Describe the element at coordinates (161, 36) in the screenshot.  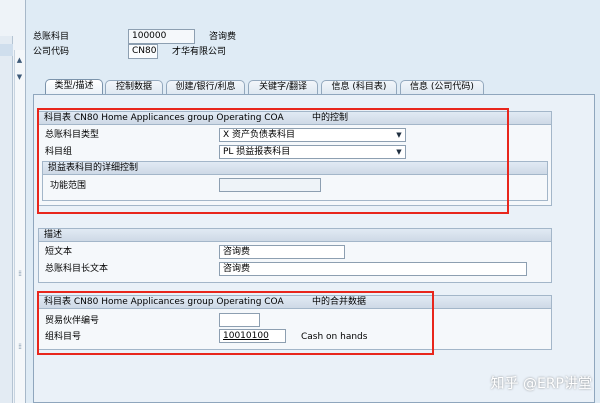
I see `gl-account-field: 100000` at that location.